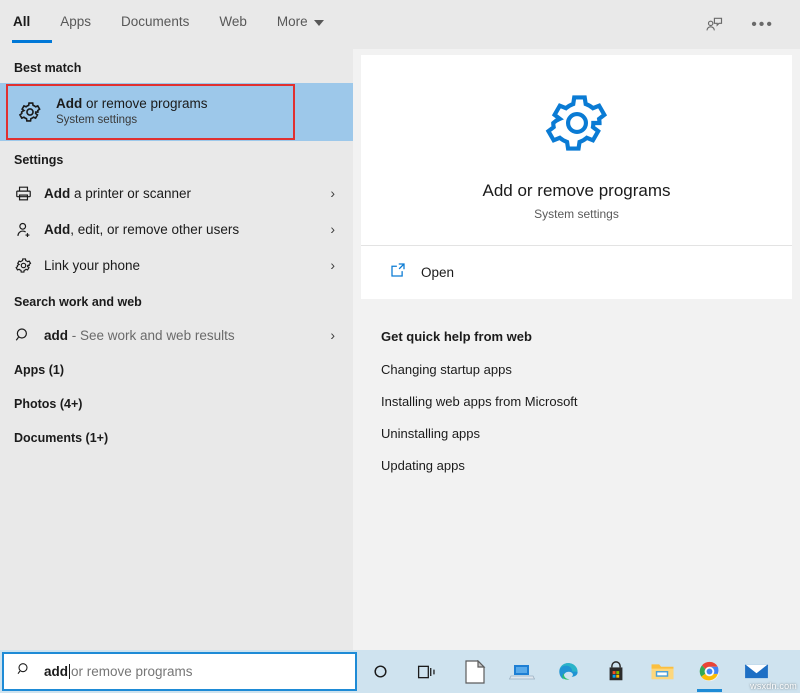  Describe the element at coordinates (380, 671) in the screenshot. I see `cortana-icon` at that location.